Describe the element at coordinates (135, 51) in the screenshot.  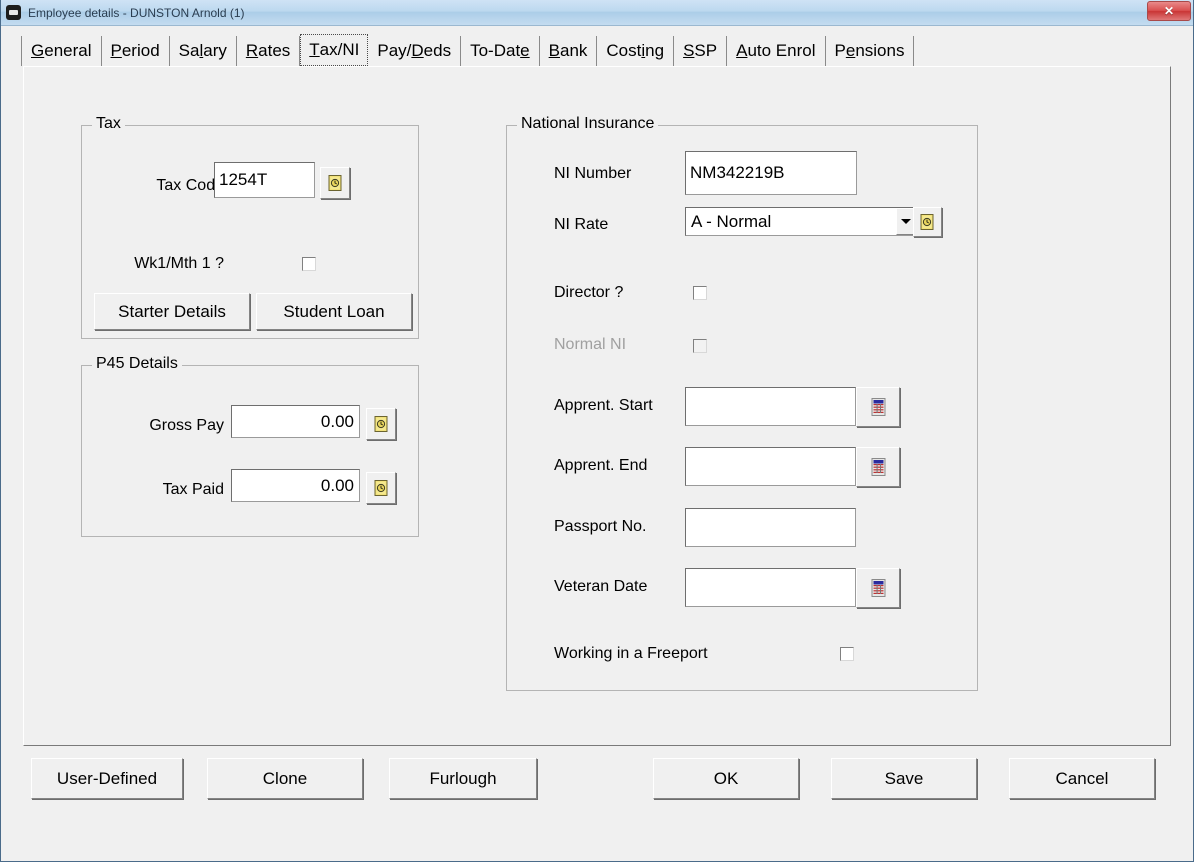
I see `tab-period: Period` at that location.